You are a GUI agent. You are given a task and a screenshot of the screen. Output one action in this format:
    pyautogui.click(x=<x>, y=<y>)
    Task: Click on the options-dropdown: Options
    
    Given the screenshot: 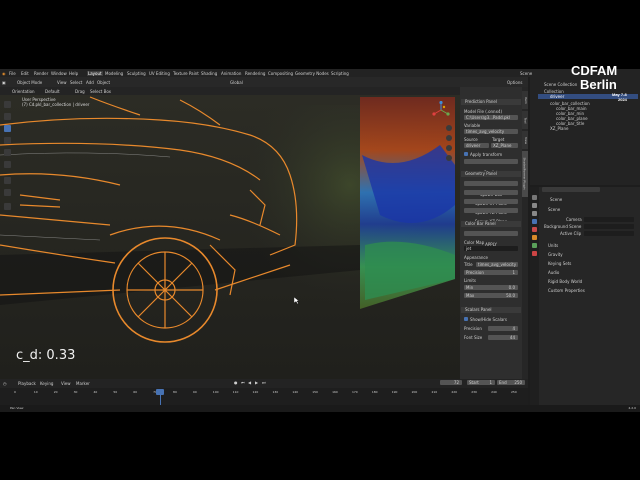 What is the action you would take?
    pyautogui.click(x=514, y=82)
    